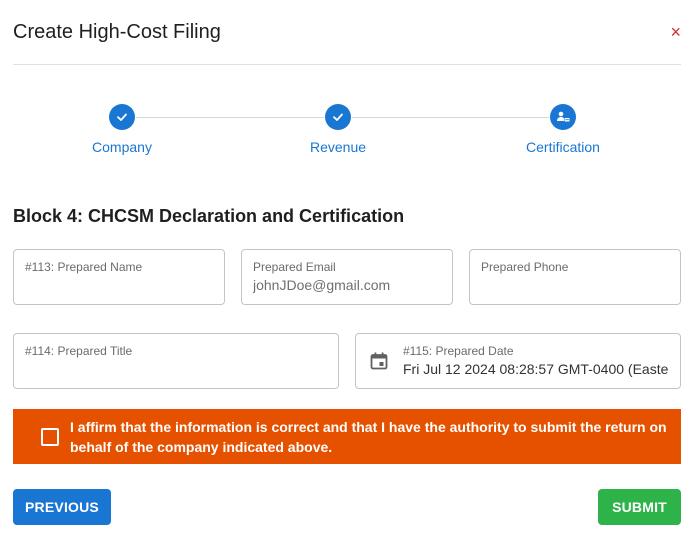 This screenshot has height=539, width=694. What do you see at coordinates (563, 117) in the screenshot?
I see `certification-icon` at bounding box center [563, 117].